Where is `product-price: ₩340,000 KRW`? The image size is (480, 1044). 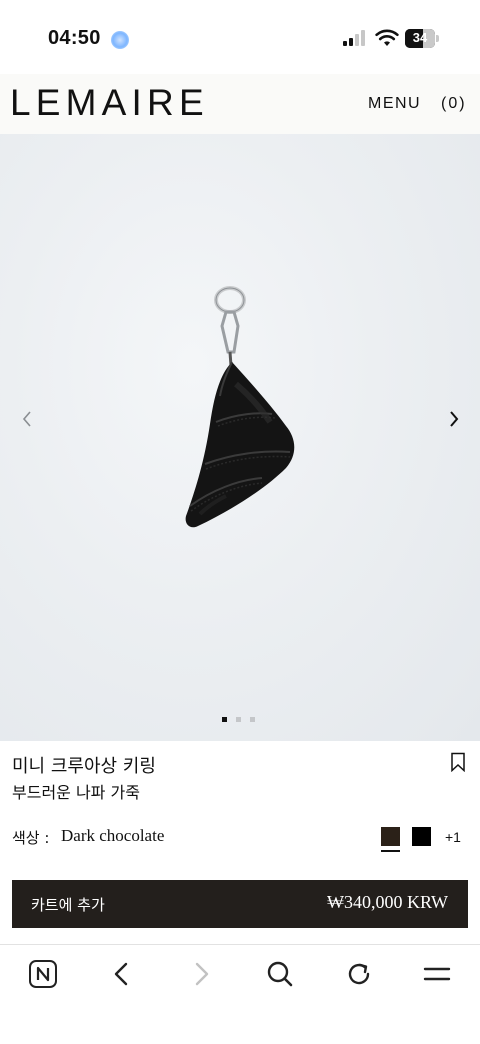 product-price: ₩340,000 KRW is located at coordinates (387, 902).